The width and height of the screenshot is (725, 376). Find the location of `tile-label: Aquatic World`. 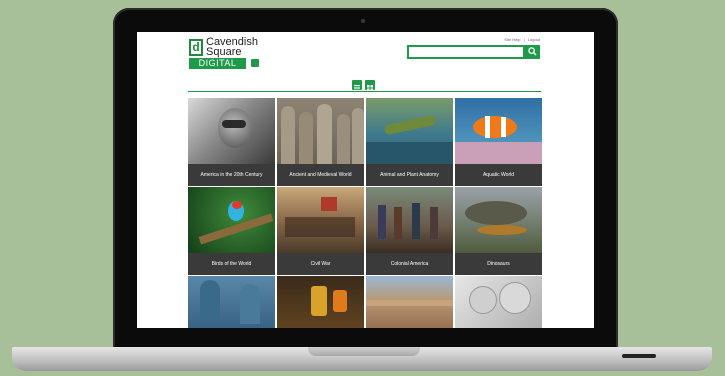

tile-label: Aquatic World is located at coordinates (498, 175).